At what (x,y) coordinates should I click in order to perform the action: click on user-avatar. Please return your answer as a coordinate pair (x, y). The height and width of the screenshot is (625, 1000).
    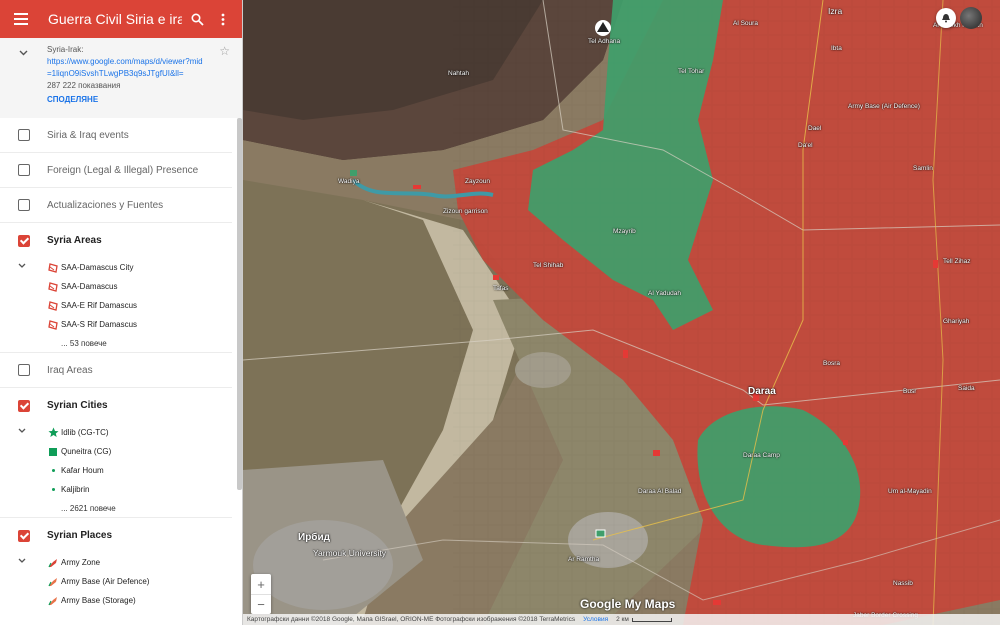
    Looking at the image, I should click on (971, 18).